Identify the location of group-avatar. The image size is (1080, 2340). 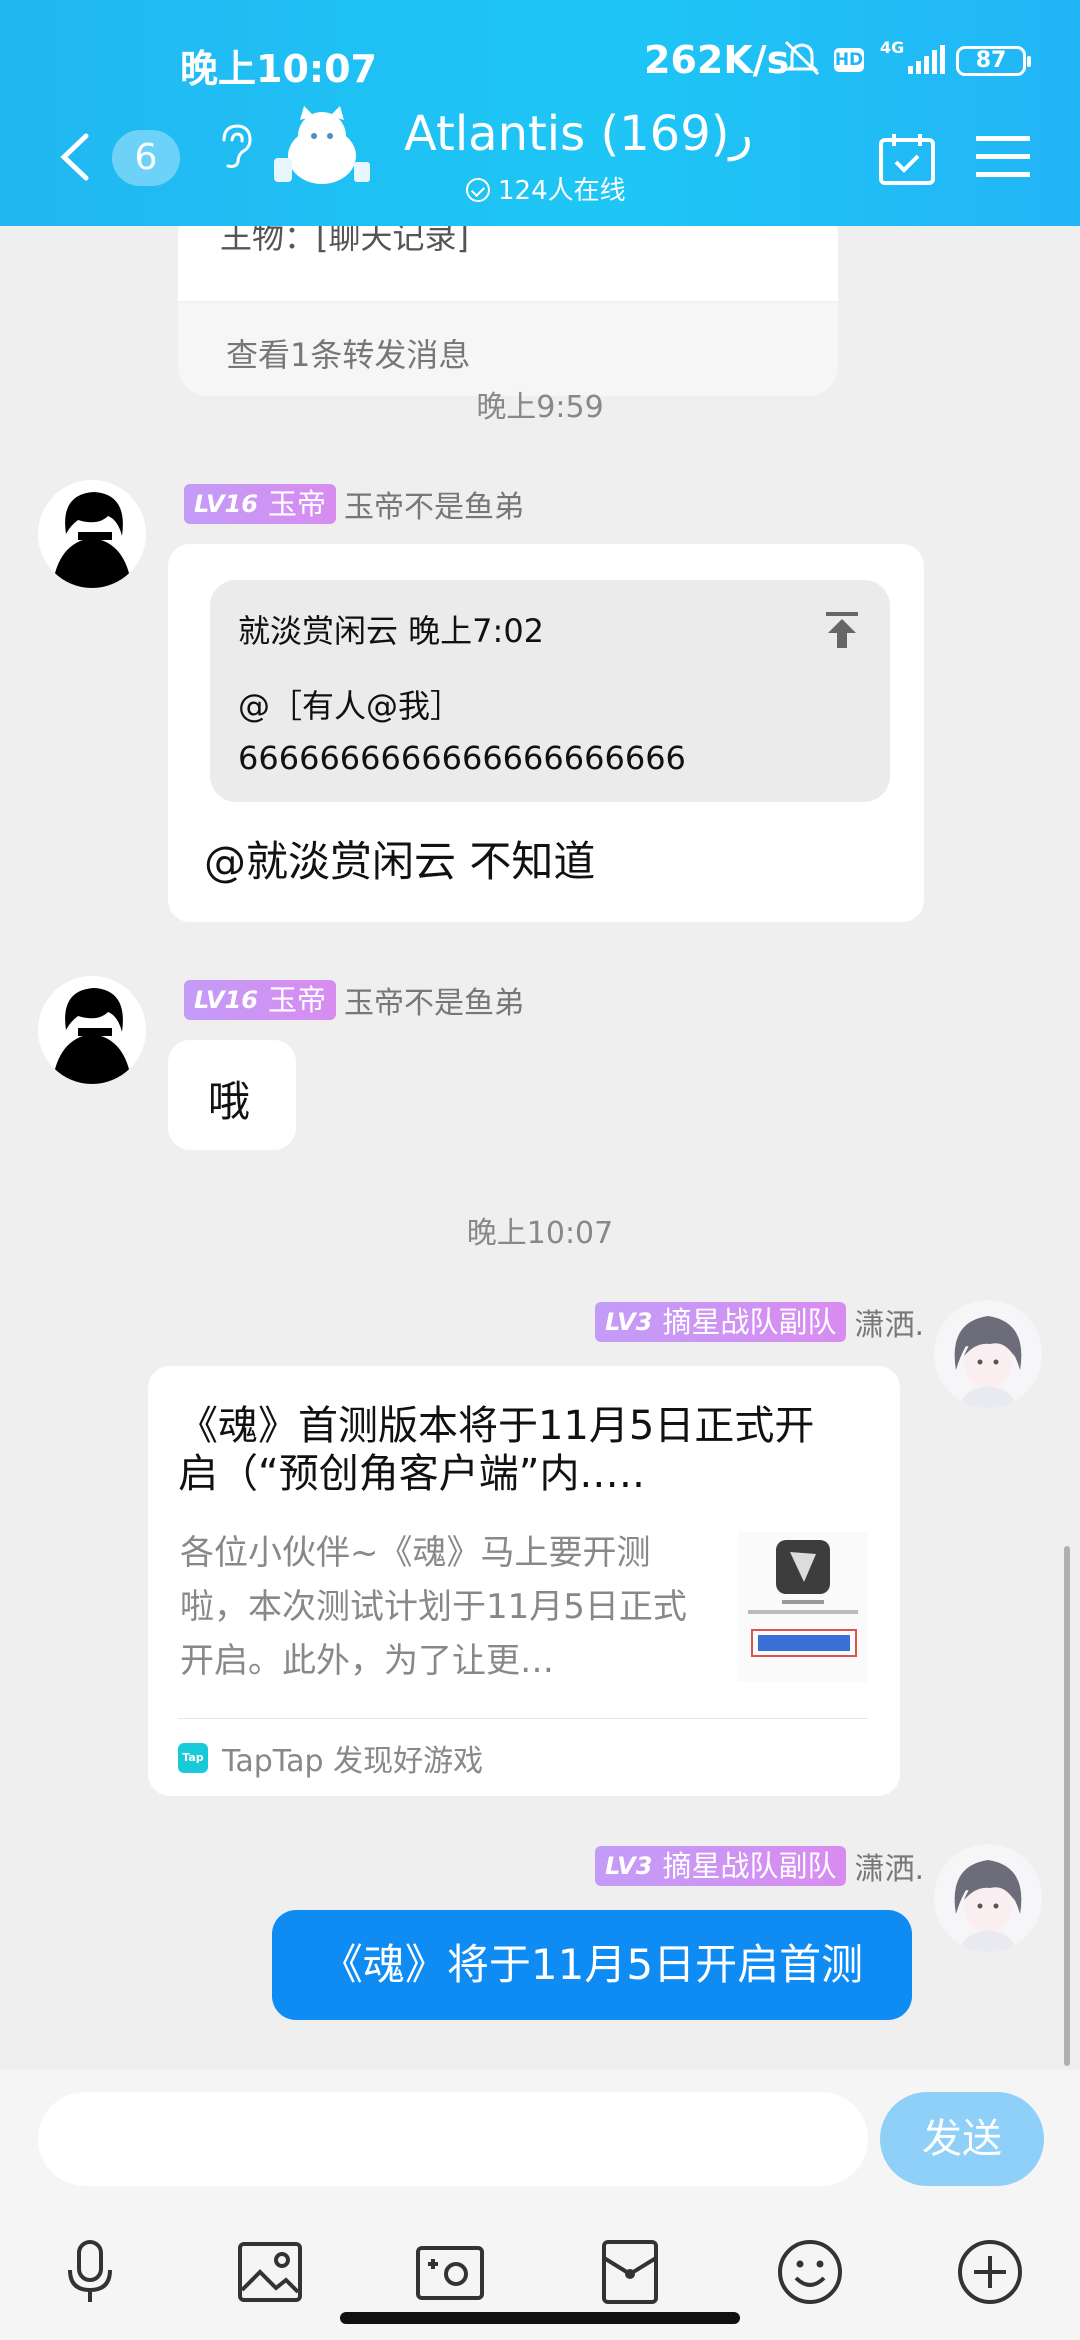
(322, 146).